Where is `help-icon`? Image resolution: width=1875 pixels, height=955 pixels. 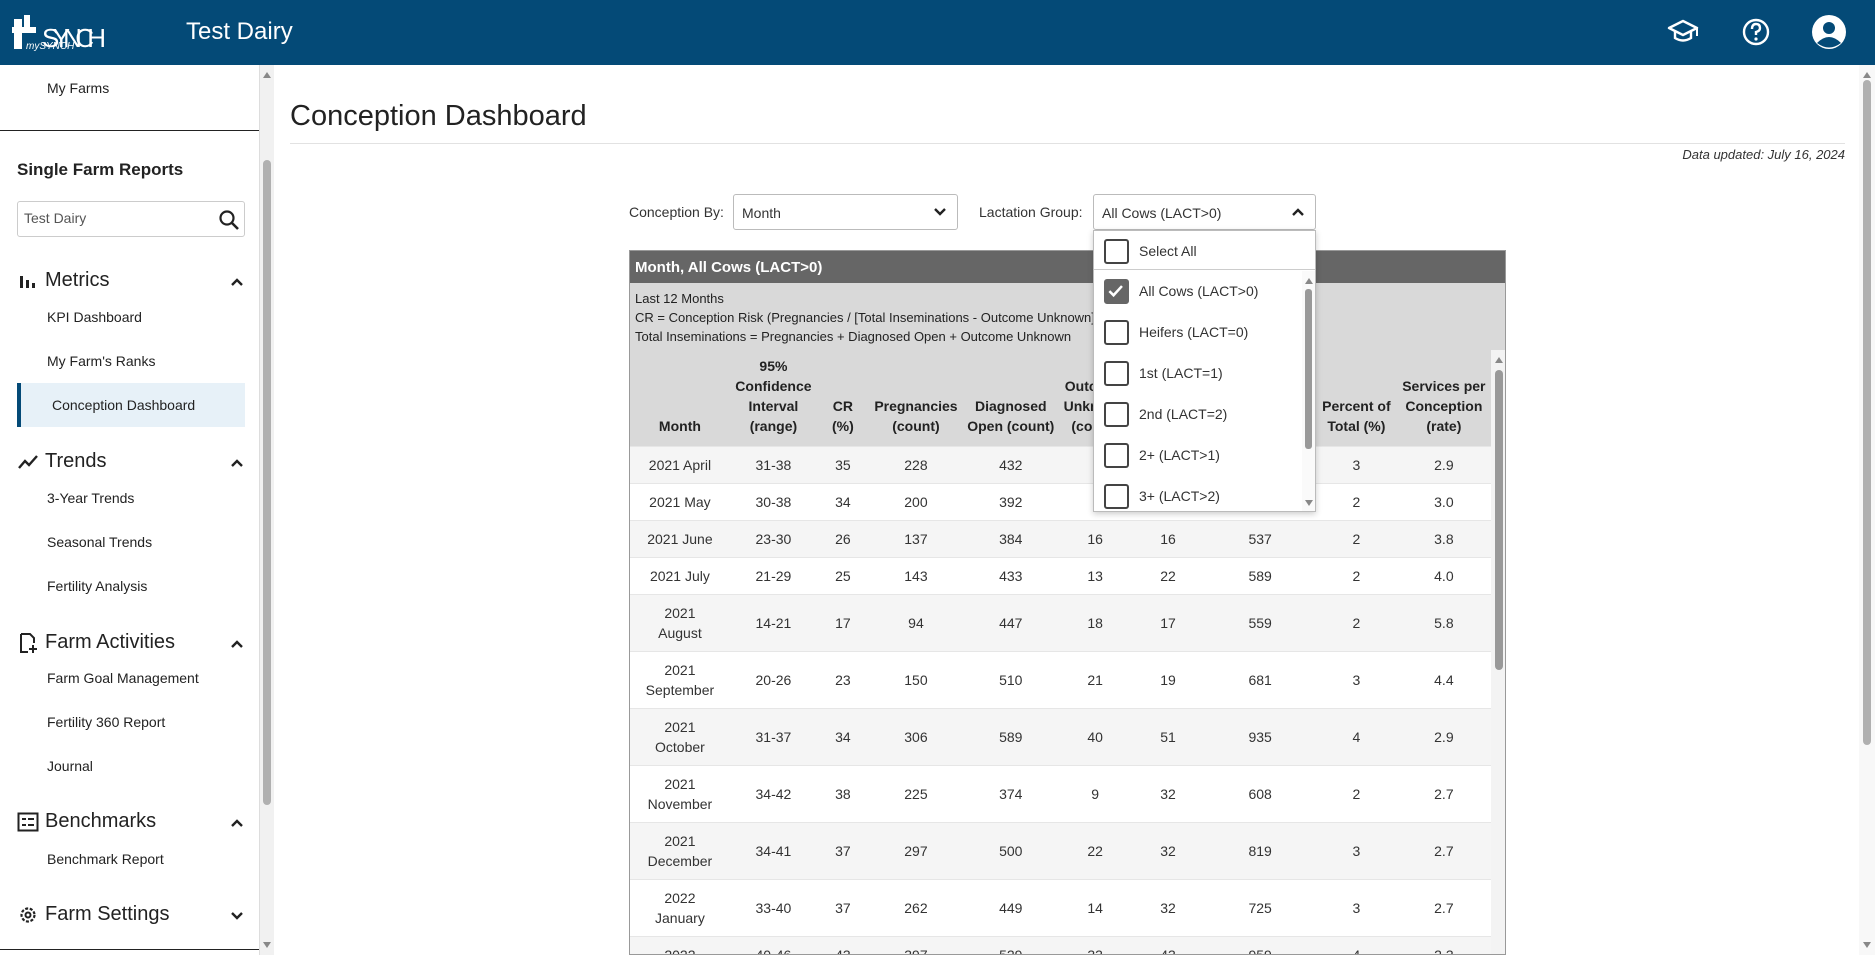 help-icon is located at coordinates (1756, 32).